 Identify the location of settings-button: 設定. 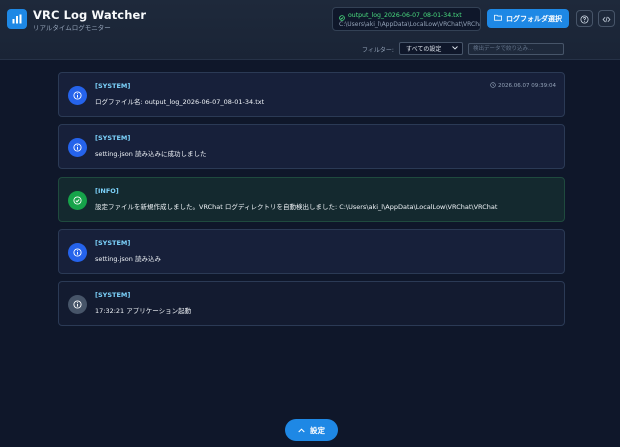
(311, 430).